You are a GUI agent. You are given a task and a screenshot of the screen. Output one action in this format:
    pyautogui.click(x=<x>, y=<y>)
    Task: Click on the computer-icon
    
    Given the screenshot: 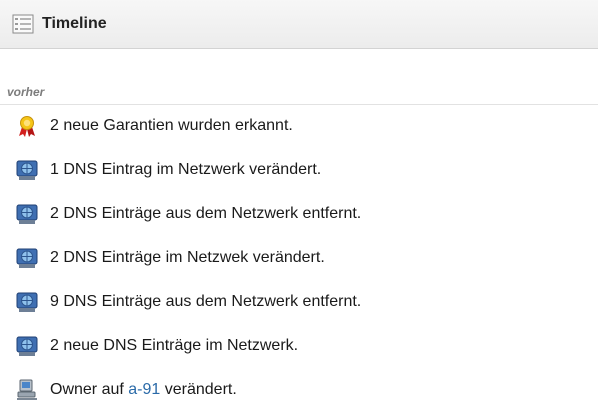 What is the action you would take?
    pyautogui.click(x=27, y=389)
    